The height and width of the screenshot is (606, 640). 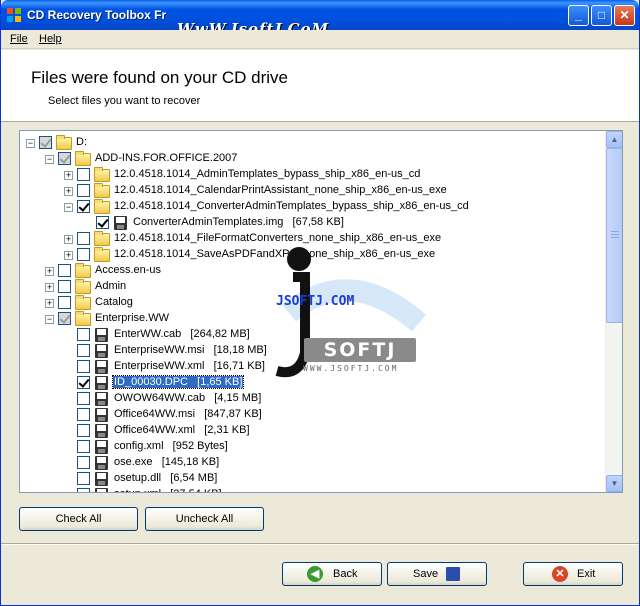 I want to click on menu-bar: File Help, so click(x=320, y=39).